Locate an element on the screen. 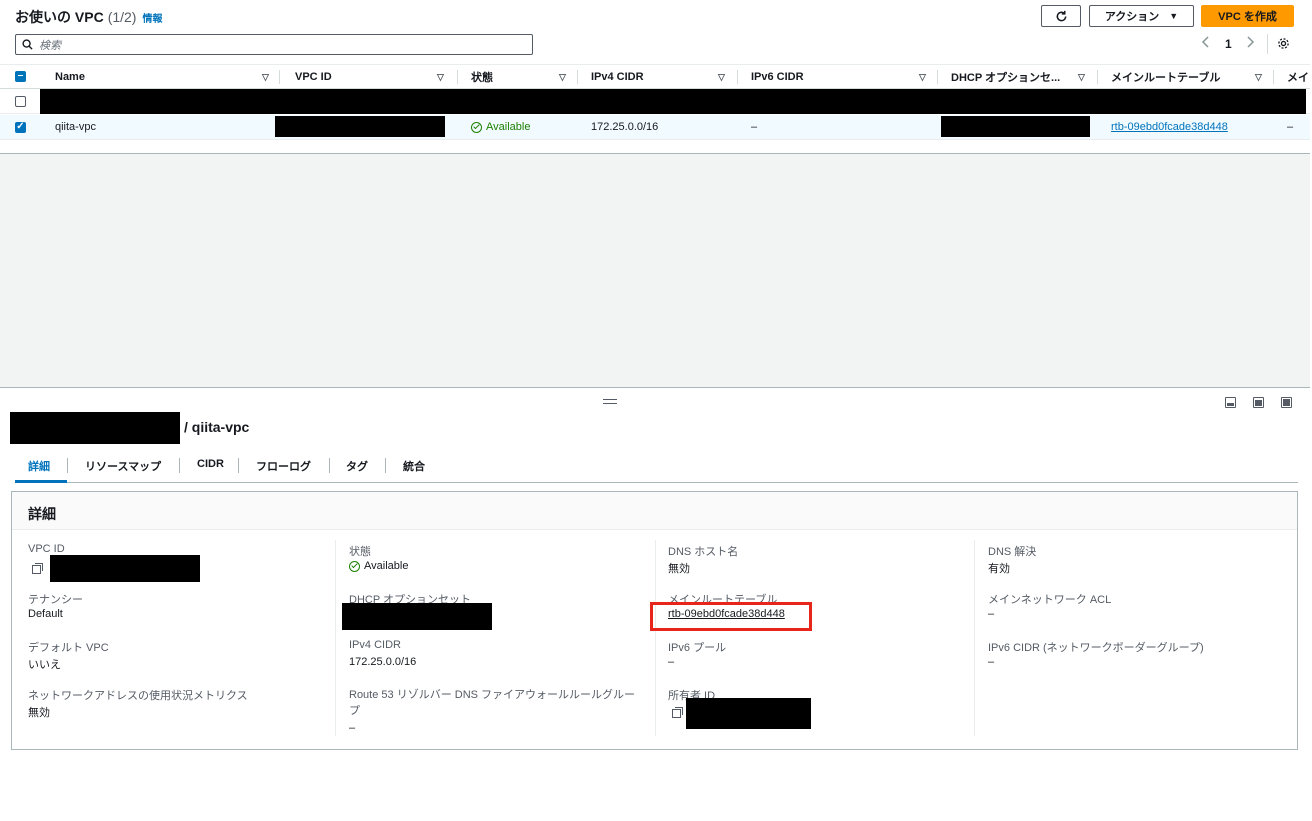 Image resolution: width=1312 pixels, height=821 pixels. split-side-icon is located at coordinates (1258, 402).